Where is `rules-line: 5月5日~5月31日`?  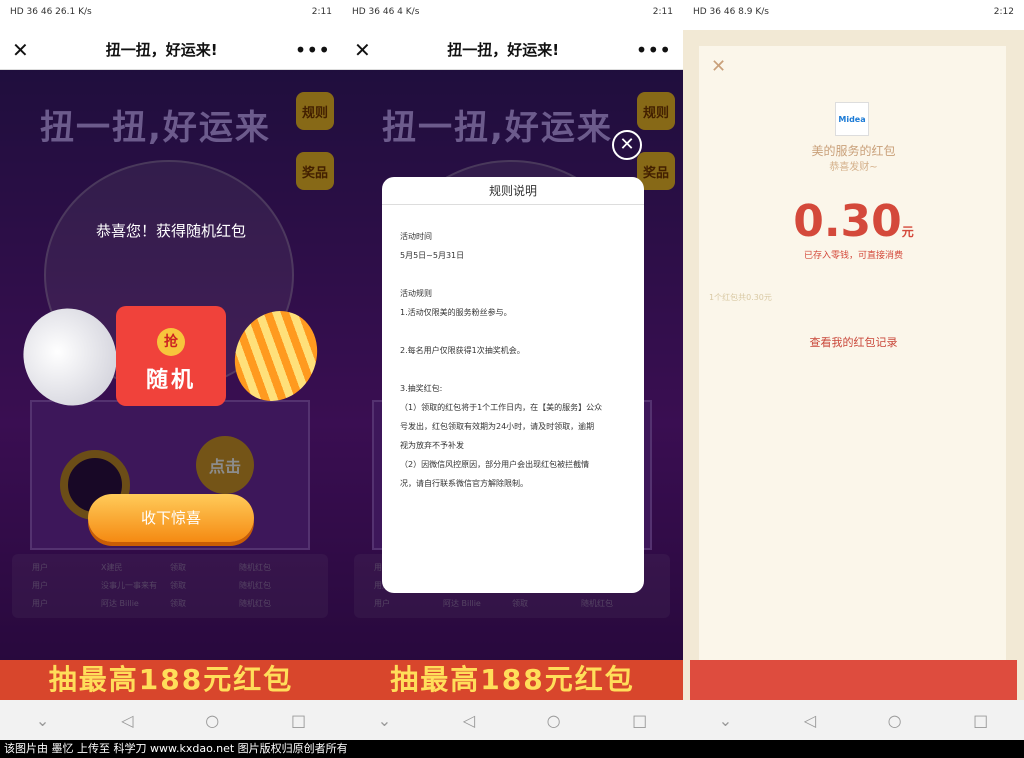
rules-line: 5月5日~5月31日 is located at coordinates (432, 255).